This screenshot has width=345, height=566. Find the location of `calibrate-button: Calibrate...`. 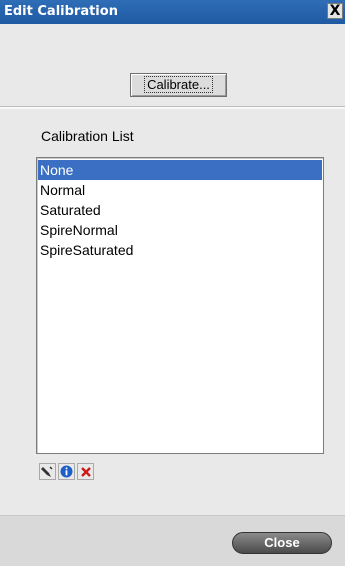

calibrate-button: Calibrate... is located at coordinates (178, 85).